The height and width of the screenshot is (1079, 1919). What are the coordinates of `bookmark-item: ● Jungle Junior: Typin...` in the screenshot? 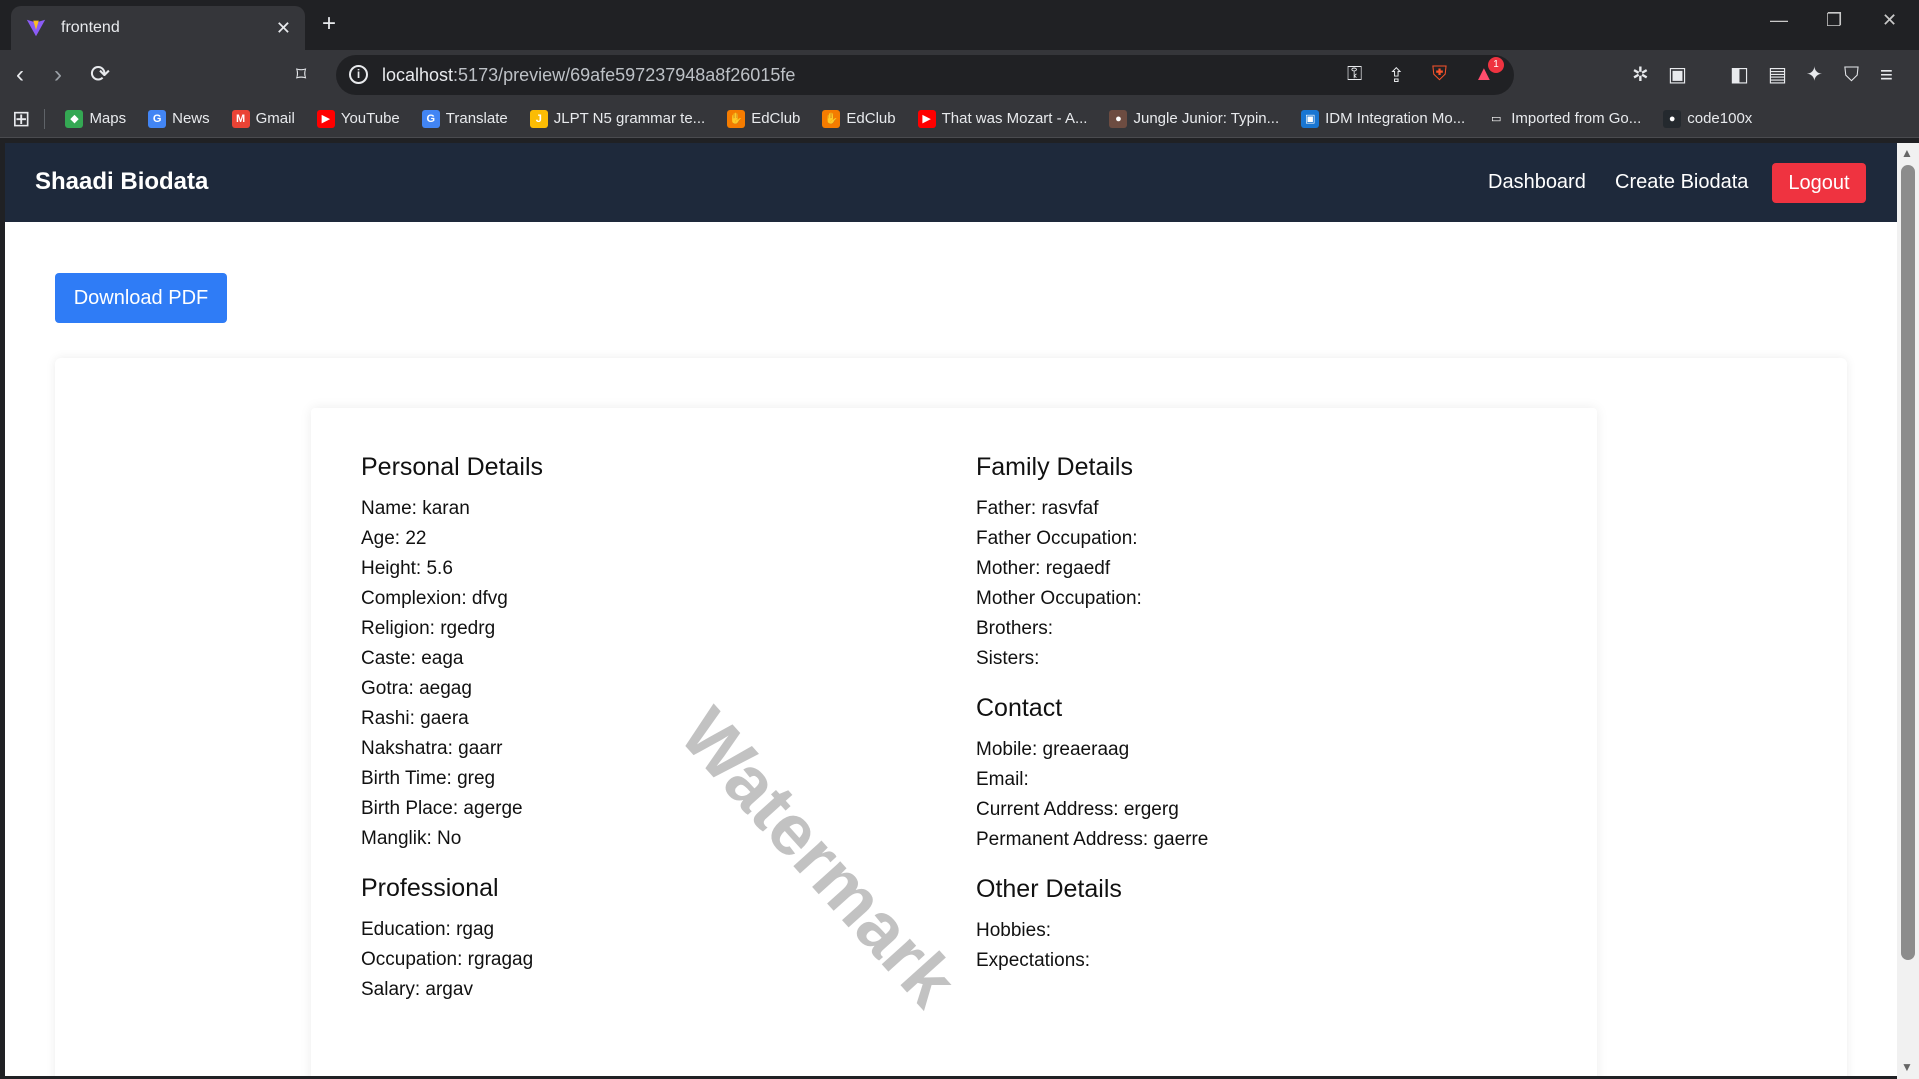 It's located at (1194, 118).